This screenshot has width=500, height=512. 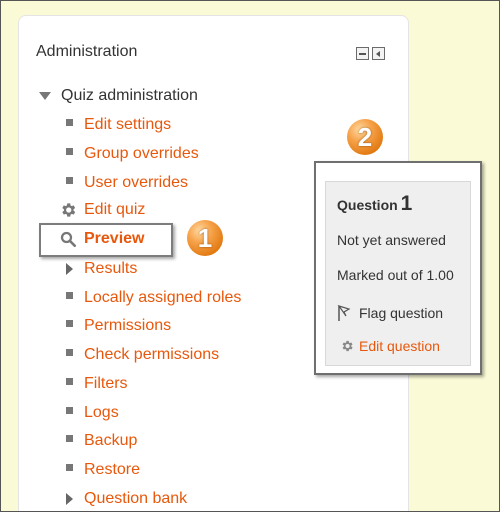 What do you see at coordinates (378, 53) in the screenshot?
I see `dock-icon` at bounding box center [378, 53].